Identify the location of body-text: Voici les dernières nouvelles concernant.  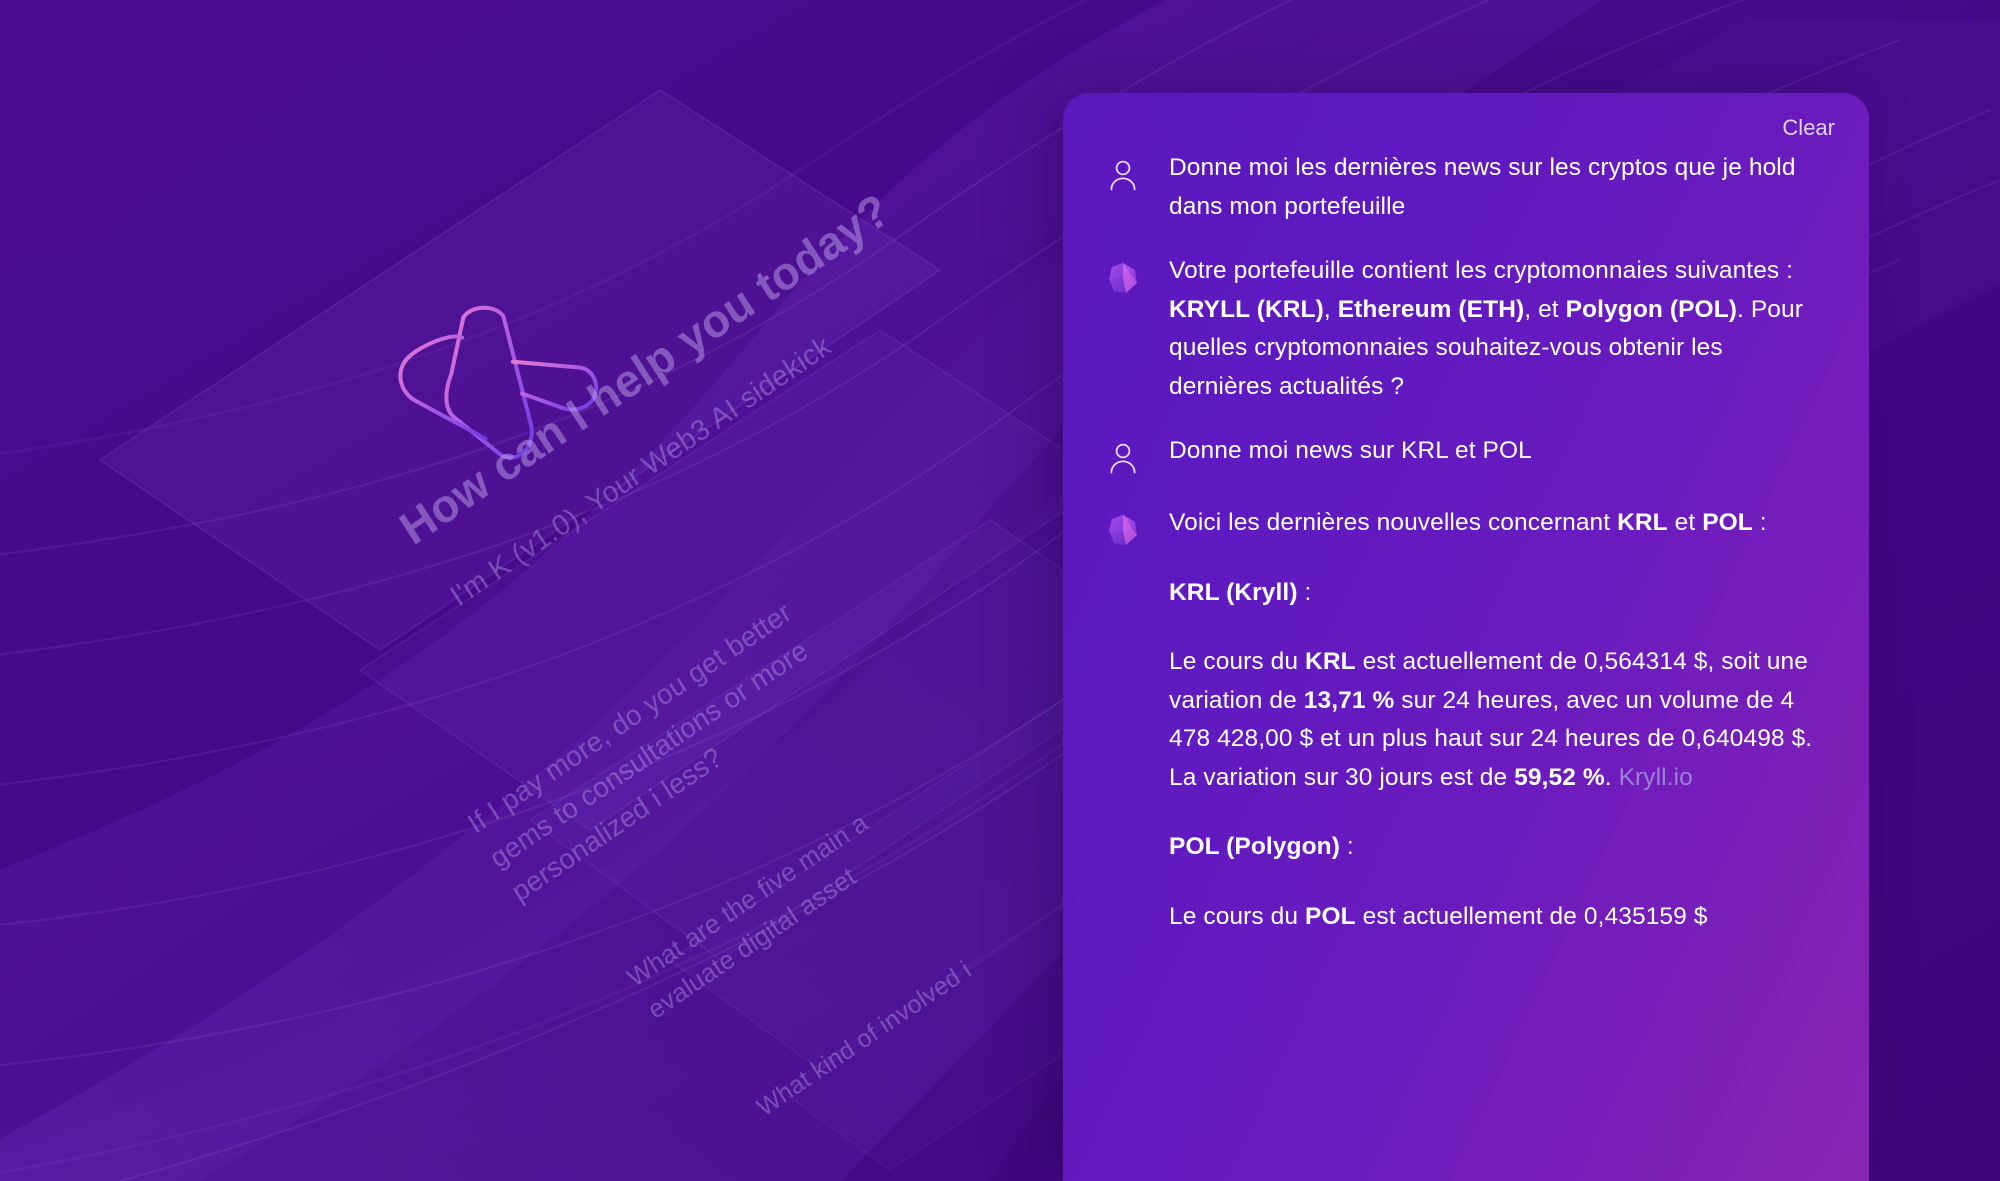
(1393, 522).